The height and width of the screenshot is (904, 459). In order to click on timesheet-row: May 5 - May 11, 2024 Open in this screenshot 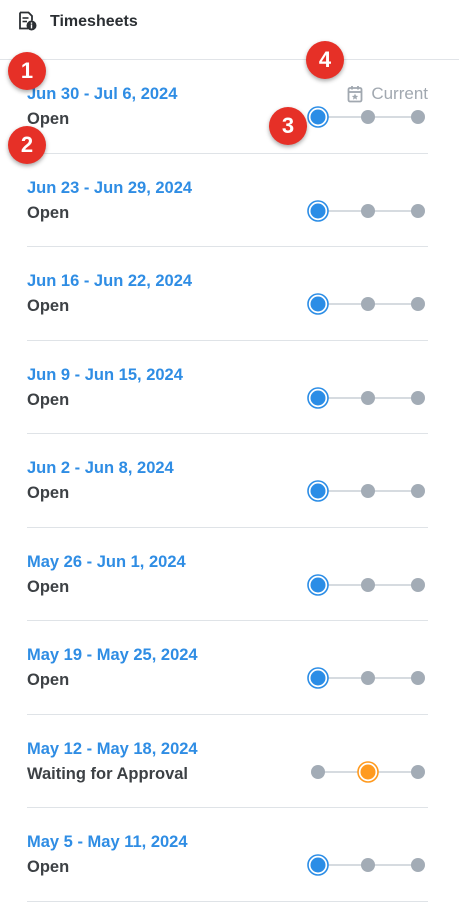, I will do `click(227, 855)`.